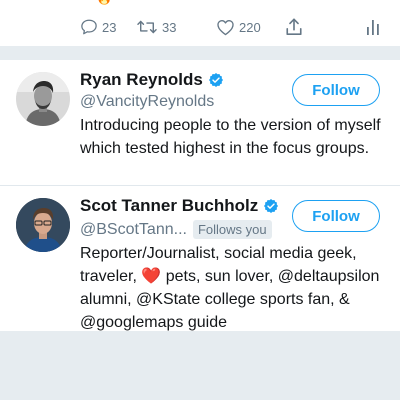 This screenshot has width=400, height=400. Describe the element at coordinates (104, 2) in the screenshot. I see `fire-emoji-icon: 🔥` at that location.